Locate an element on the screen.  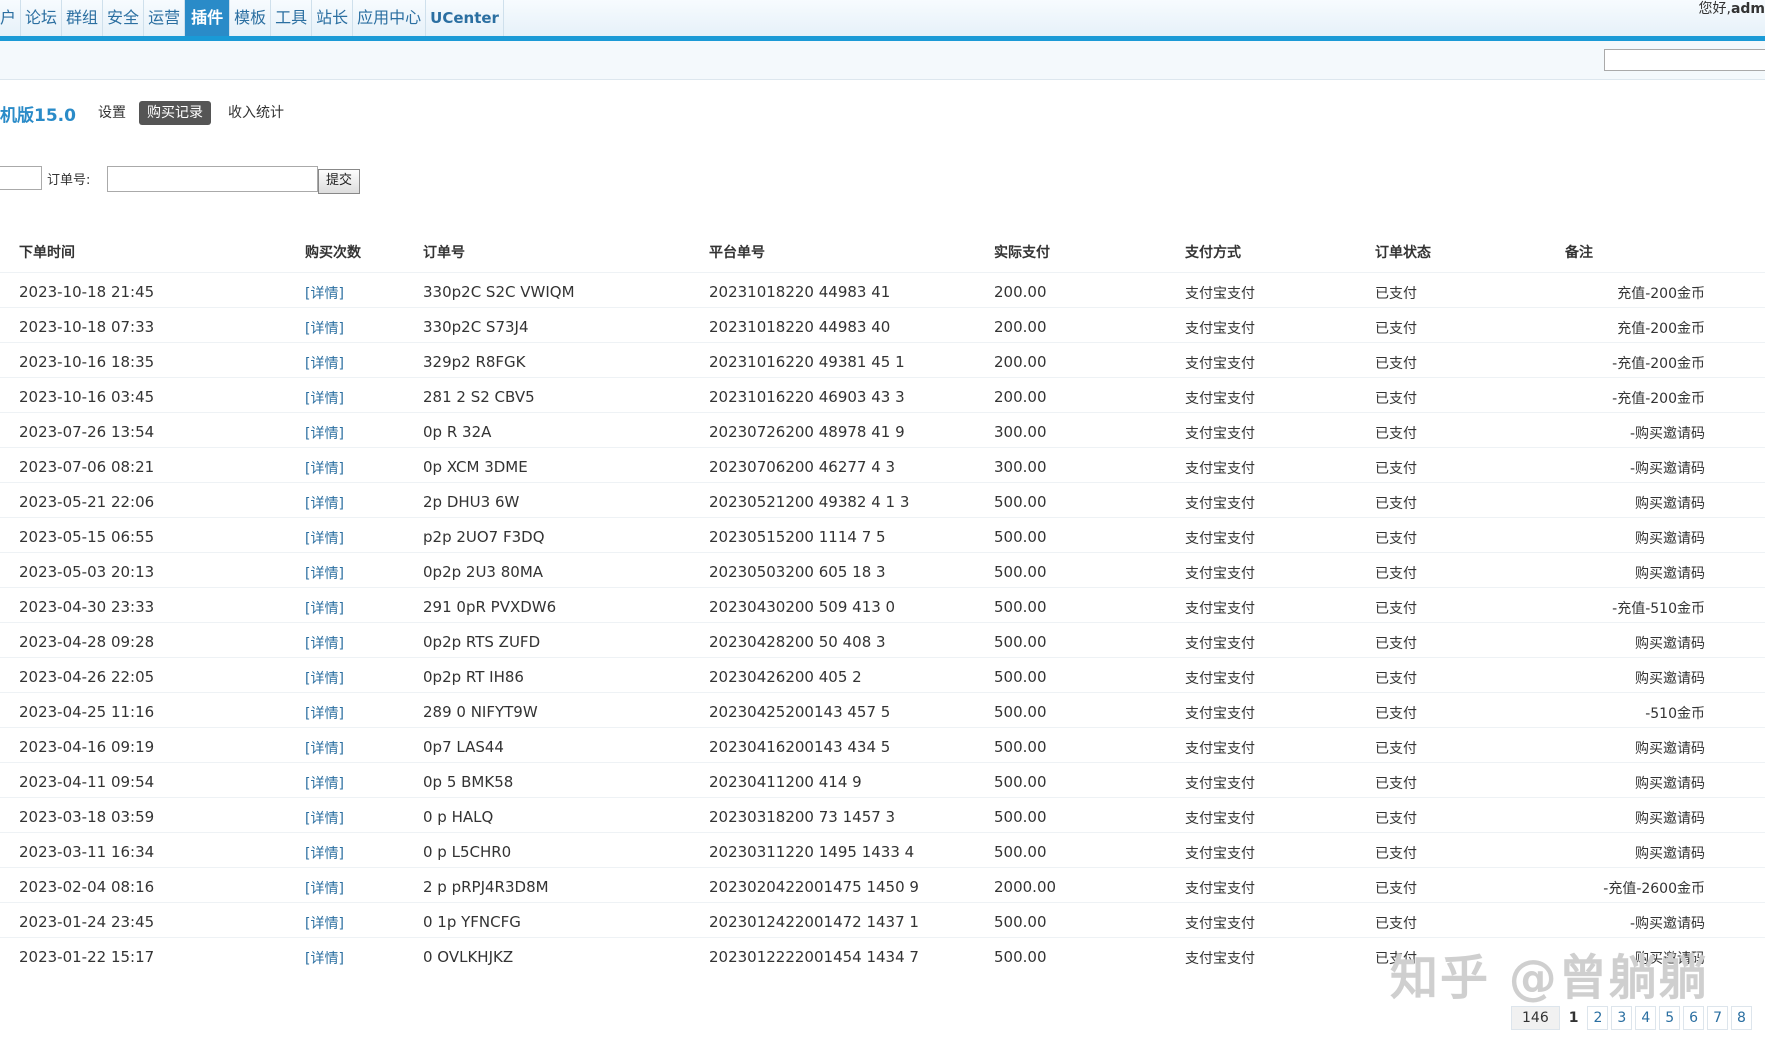
cell-actual-payment: 300.00 is located at coordinates (1020, 467).